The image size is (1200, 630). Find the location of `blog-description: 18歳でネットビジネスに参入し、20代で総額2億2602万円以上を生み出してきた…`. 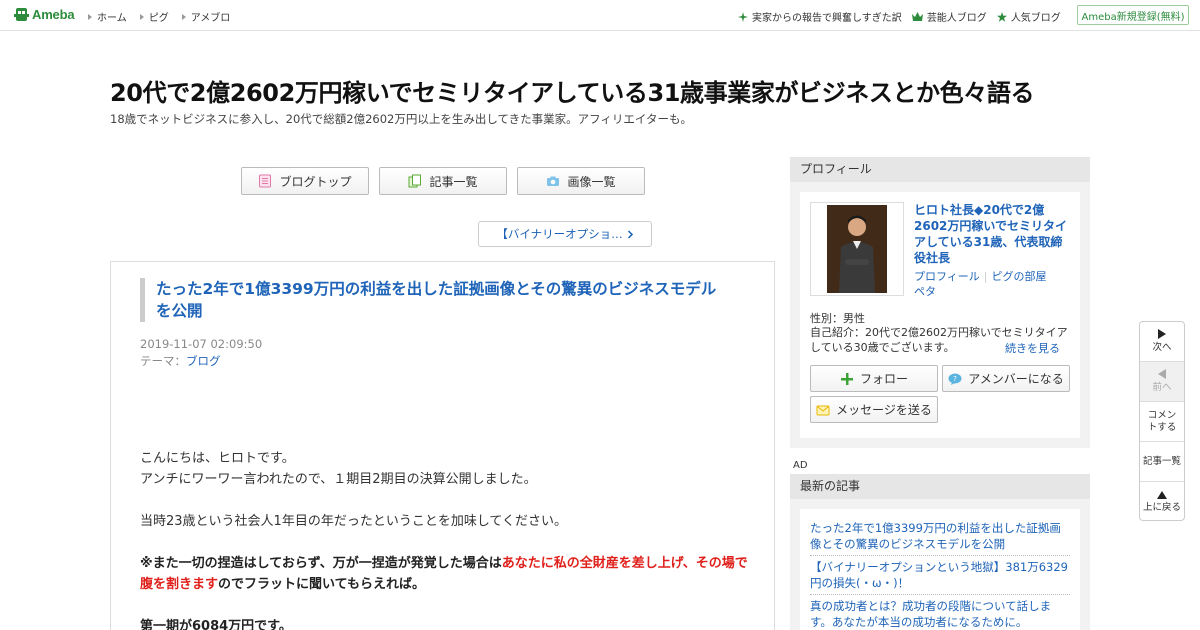

blog-description: 18歳でネットビジネスに参入し、20代で総額2億2602万円以上を生み出してきた… is located at coordinates (401, 119).